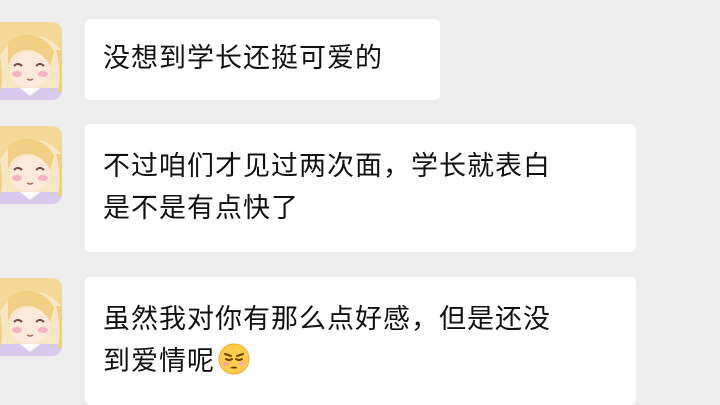 The image size is (720, 405). I want to click on pouting-face-emoji-icon, so click(234, 359).